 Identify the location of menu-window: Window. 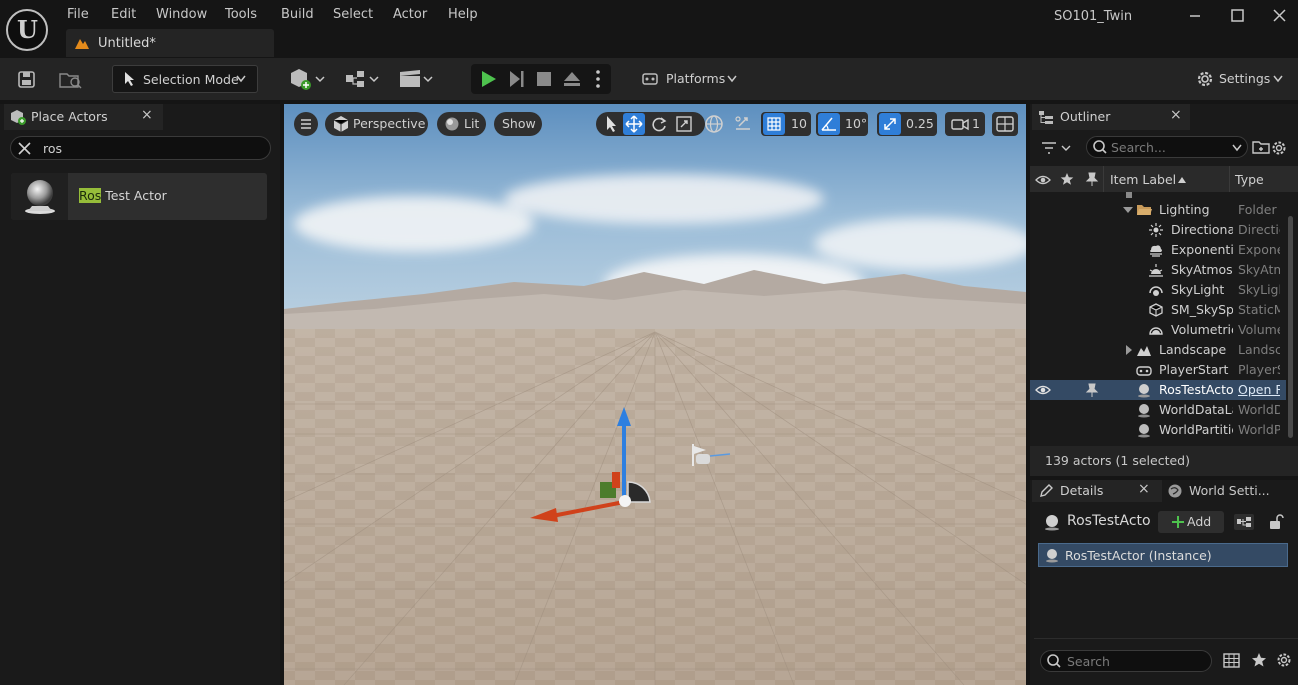
(181, 14).